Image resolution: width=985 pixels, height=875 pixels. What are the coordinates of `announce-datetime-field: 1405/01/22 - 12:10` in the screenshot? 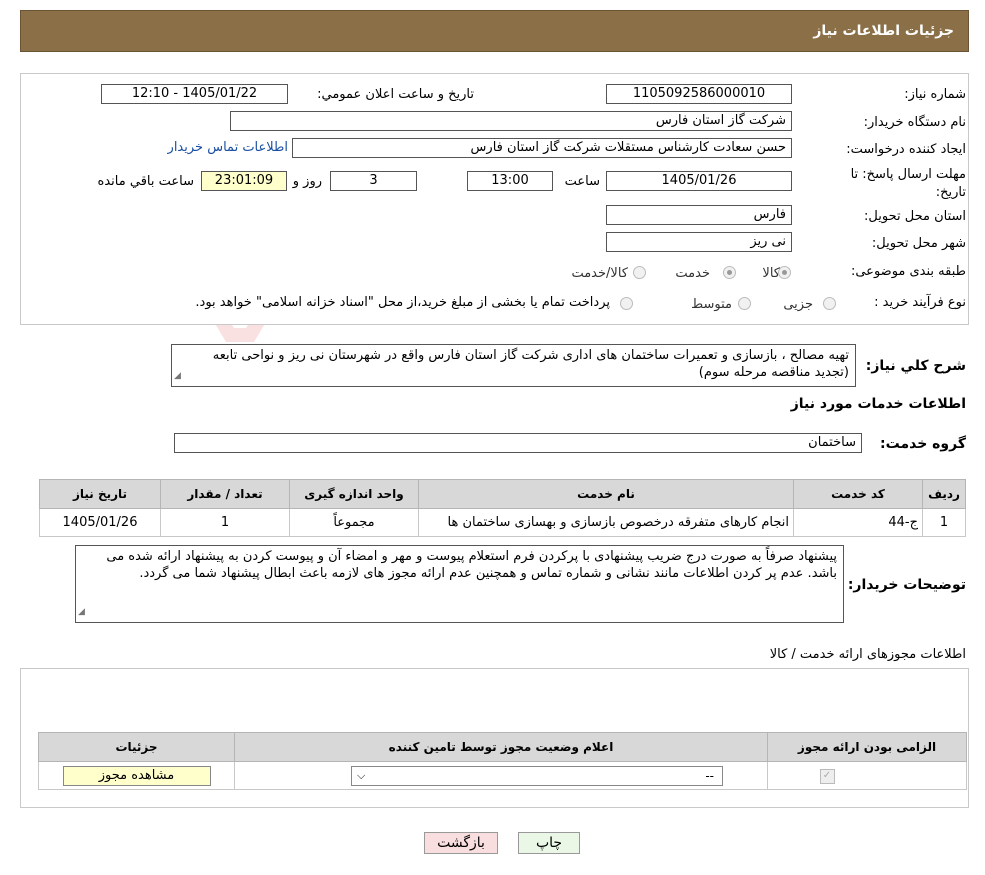 It's located at (194, 94).